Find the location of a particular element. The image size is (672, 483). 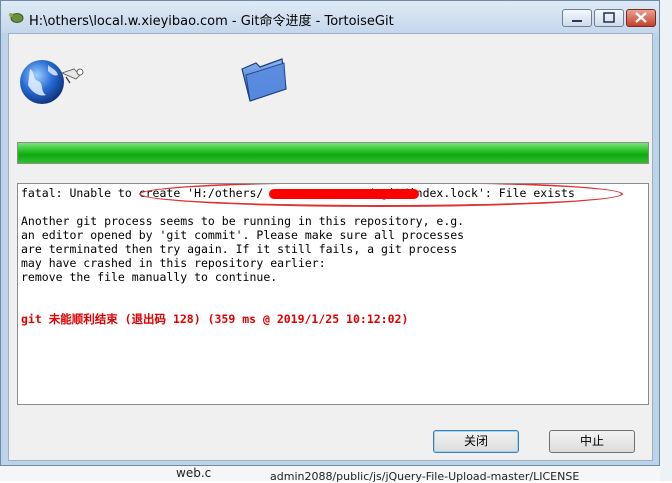

minimize-icon is located at coordinates (577, 21).